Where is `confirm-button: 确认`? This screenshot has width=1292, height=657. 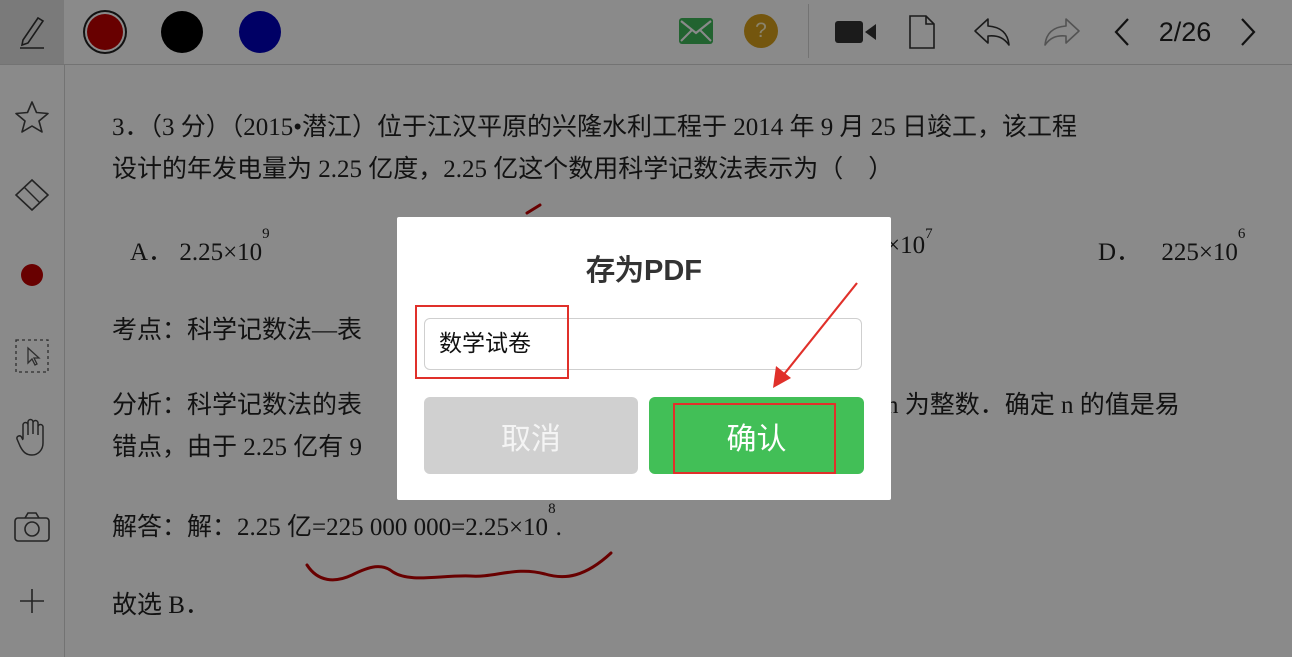
confirm-button: 确认 is located at coordinates (756, 435).